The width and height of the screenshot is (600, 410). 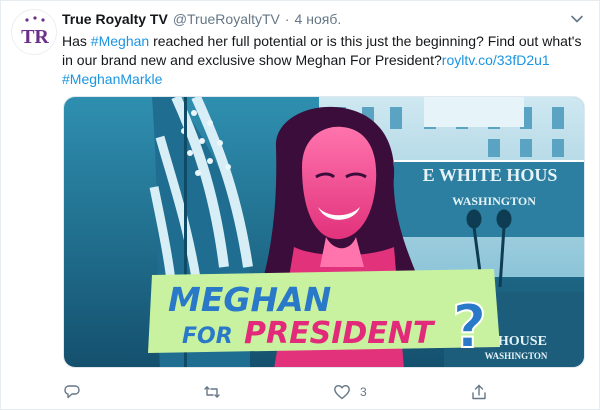 I want to click on author-name: True Royalty TV, so click(x=115, y=19).